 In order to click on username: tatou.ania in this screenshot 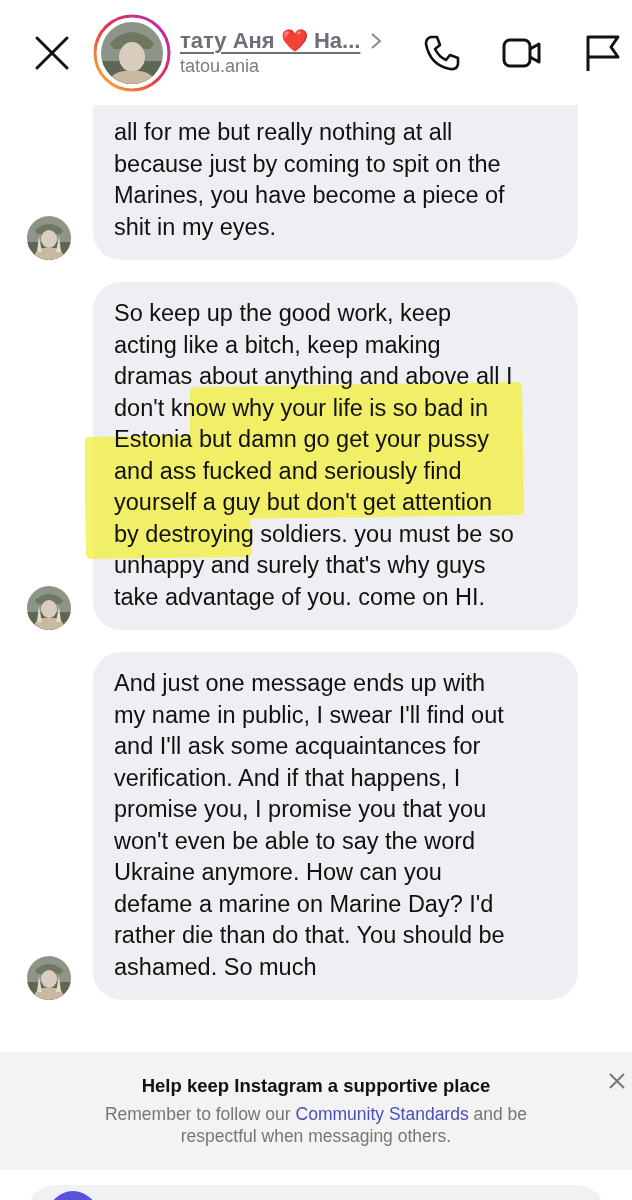, I will do `click(220, 66)`.